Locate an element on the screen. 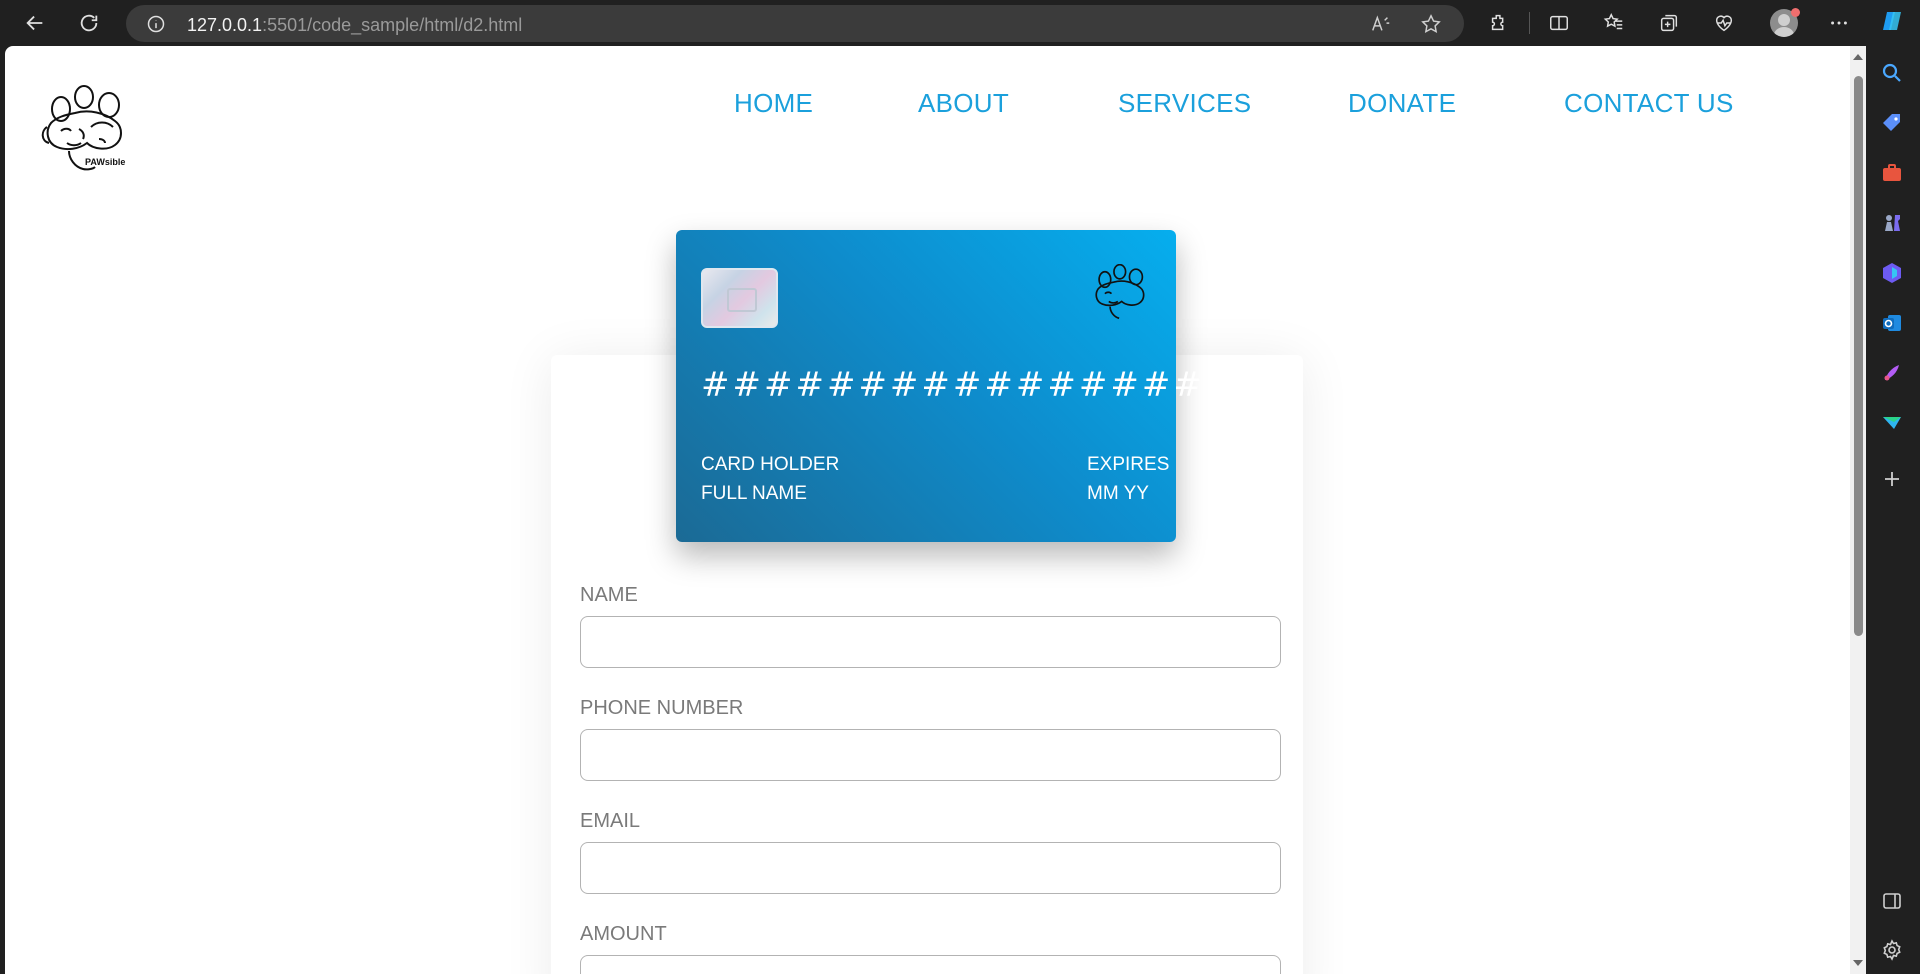 The width and height of the screenshot is (1920, 974). tools-briefcase-icon is located at coordinates (1892, 173).